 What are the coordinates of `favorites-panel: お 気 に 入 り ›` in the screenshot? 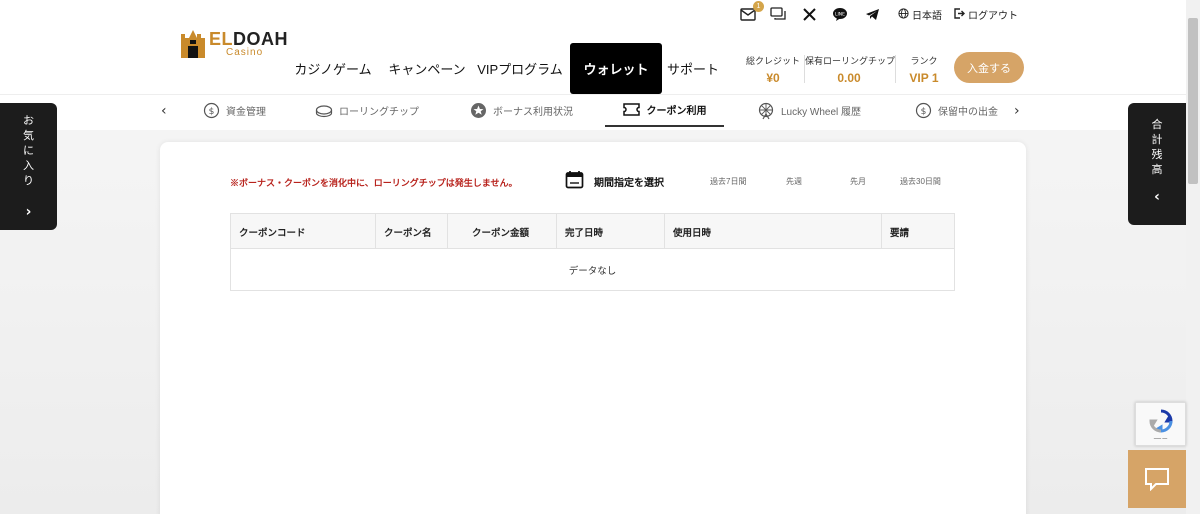 It's located at (28, 166).